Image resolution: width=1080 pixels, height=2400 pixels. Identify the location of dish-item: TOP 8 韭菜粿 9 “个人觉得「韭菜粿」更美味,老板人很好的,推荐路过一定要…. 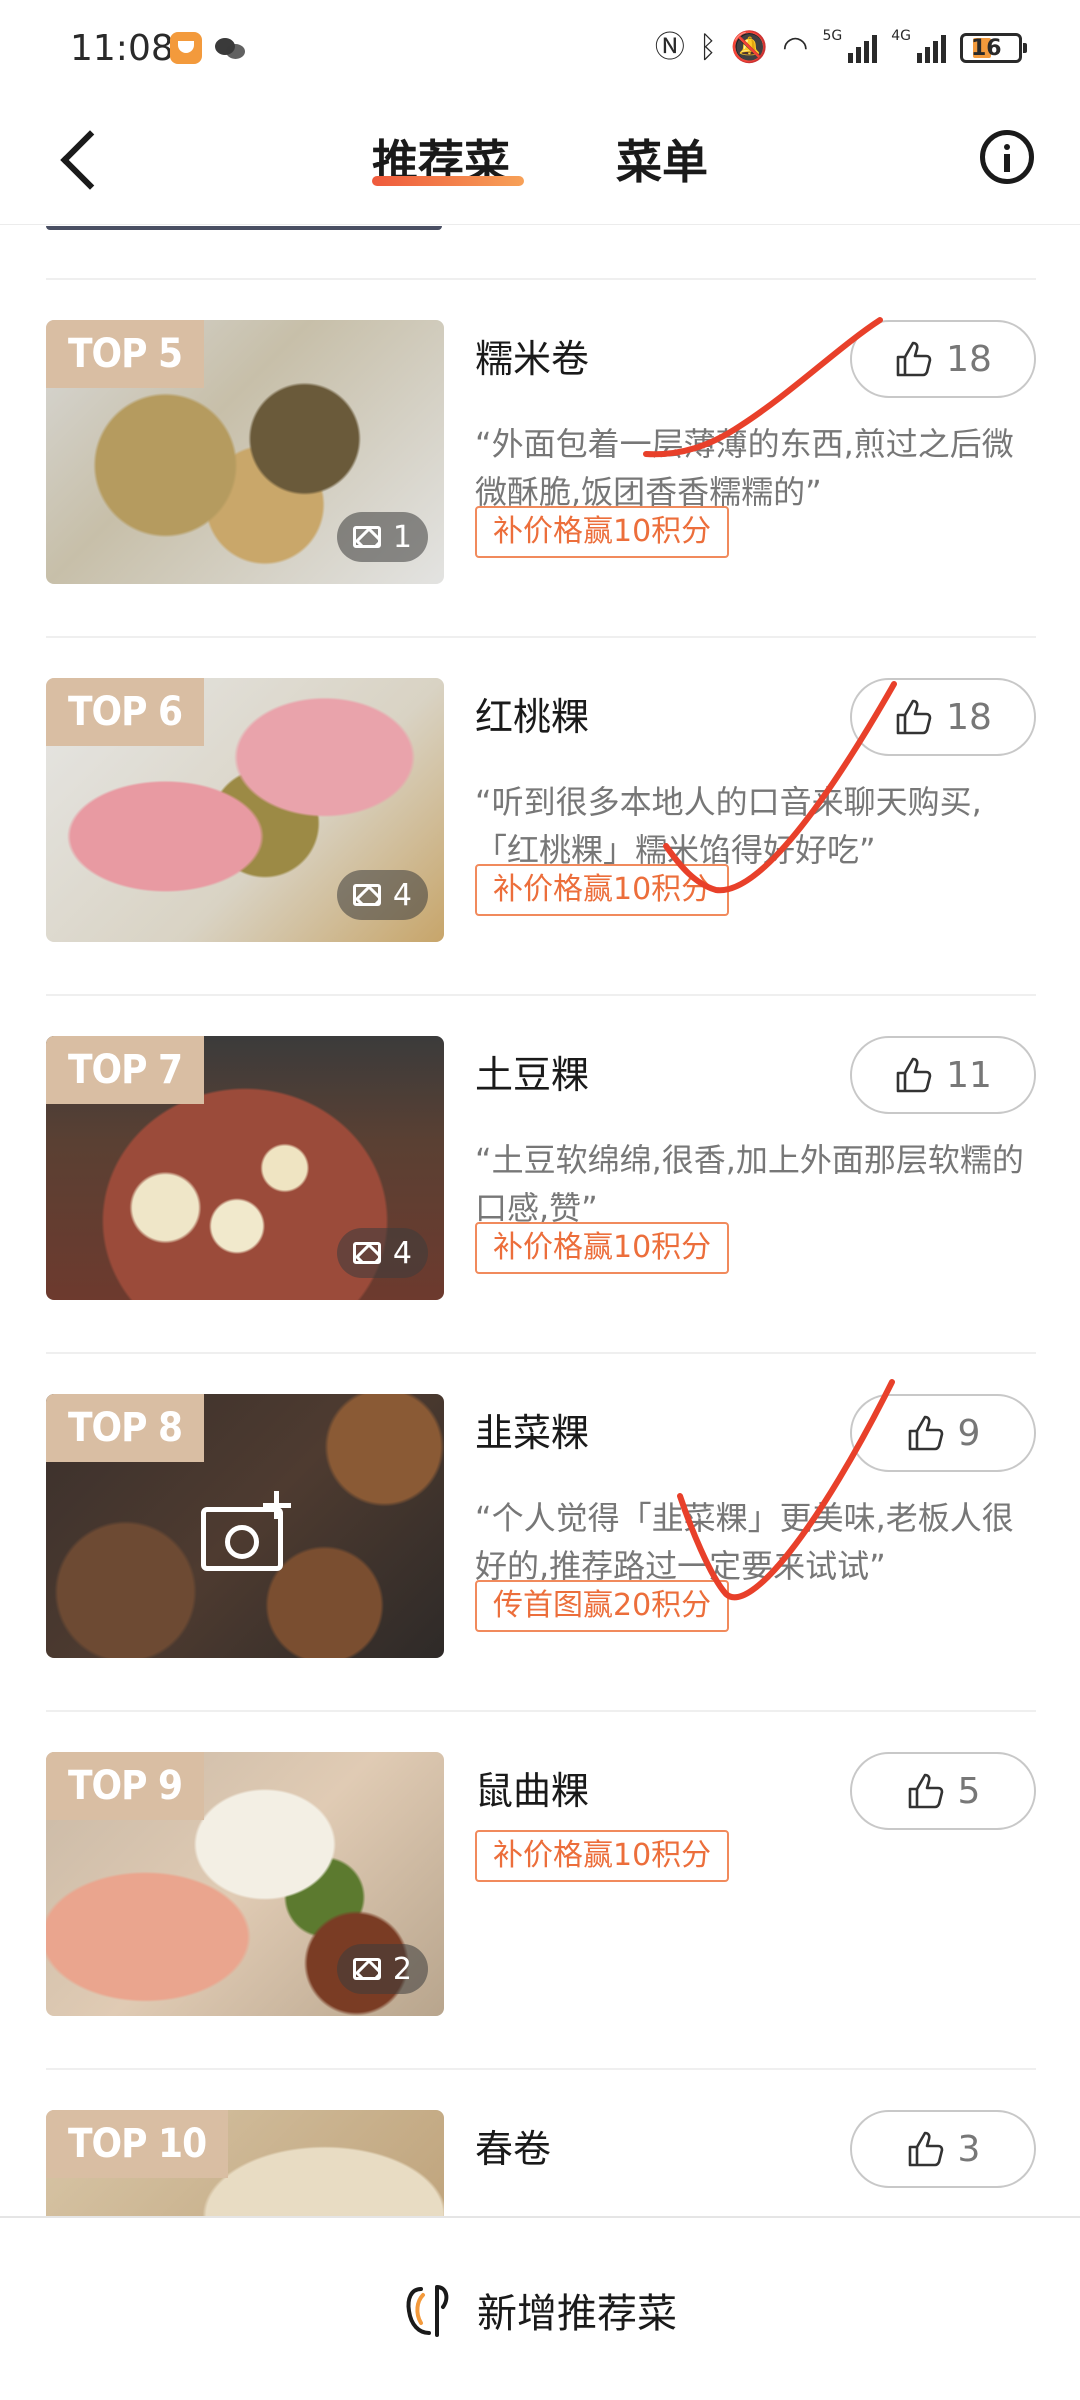
(540, 1533).